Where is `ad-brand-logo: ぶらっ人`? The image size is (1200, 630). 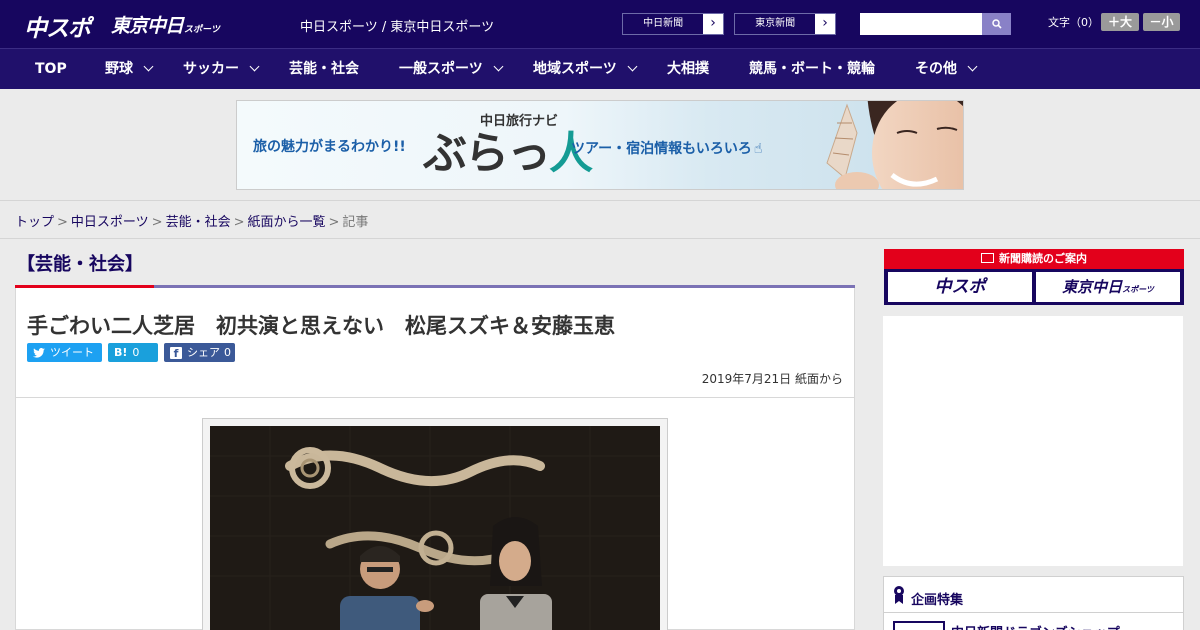
ad-brand-logo: ぶらっ人 is located at coordinates (508, 149).